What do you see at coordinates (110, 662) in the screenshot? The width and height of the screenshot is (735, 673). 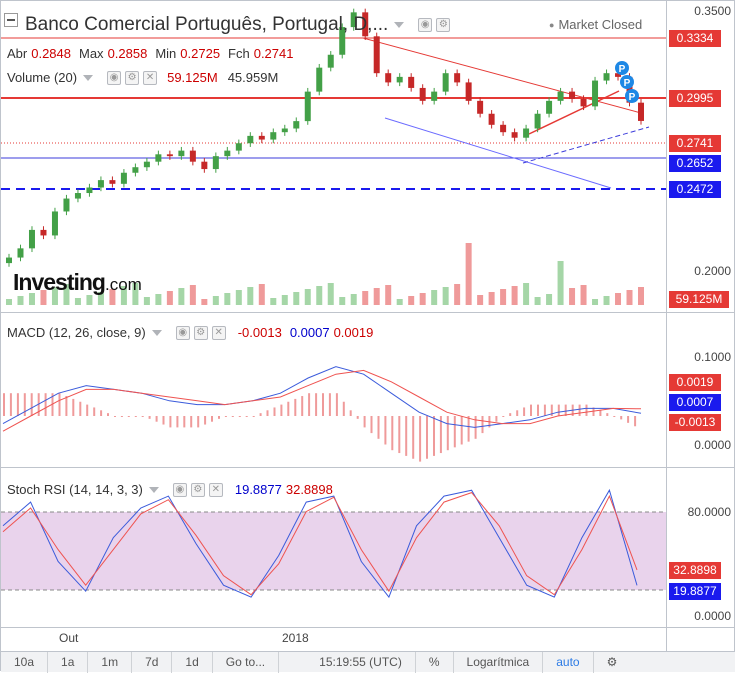 I see `range-1m-button: 1m` at bounding box center [110, 662].